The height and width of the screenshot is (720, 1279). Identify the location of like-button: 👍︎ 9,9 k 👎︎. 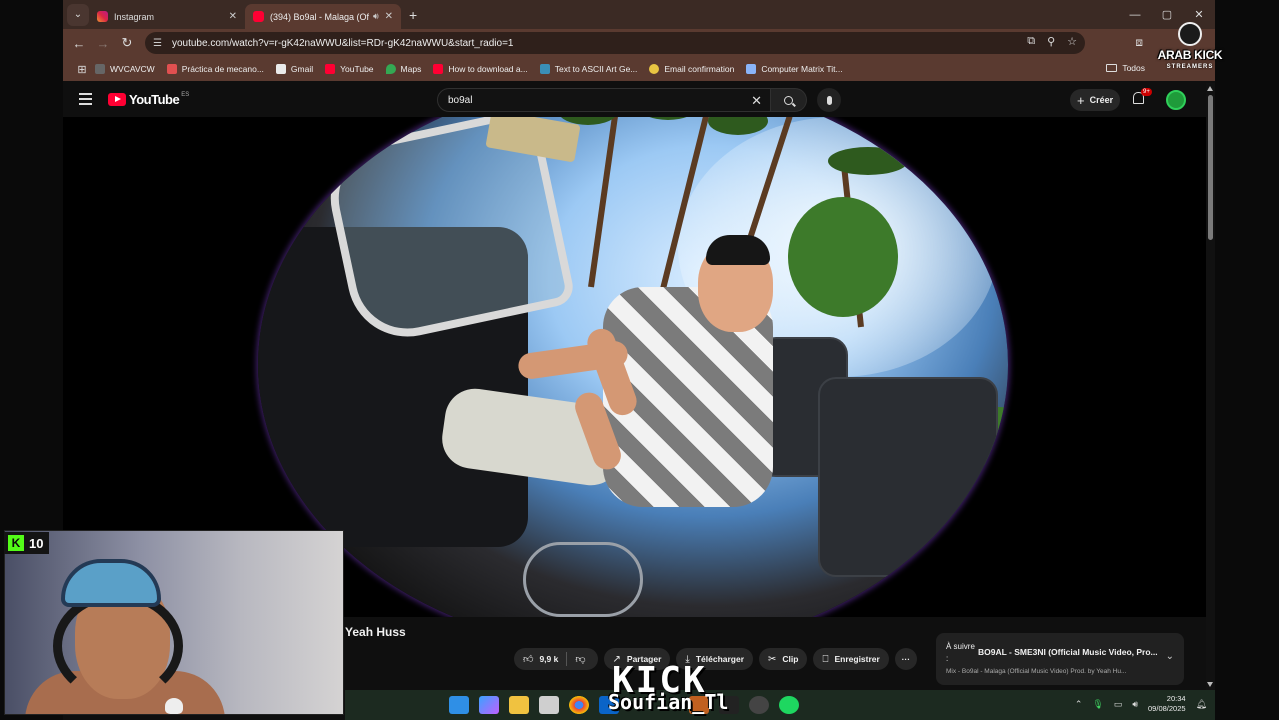
(556, 659).